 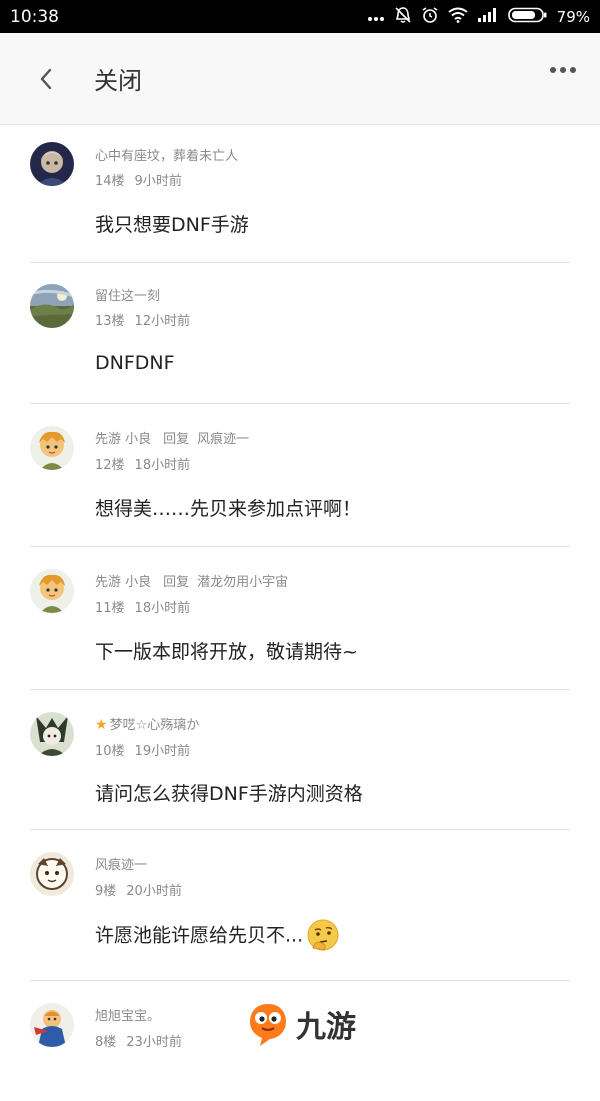 What do you see at coordinates (300, 475) in the screenshot?
I see `comment-item: 先游 小良 回复 风痕迹一 12楼 18小时前 想得美……先贝来参加点评啊！` at bounding box center [300, 475].